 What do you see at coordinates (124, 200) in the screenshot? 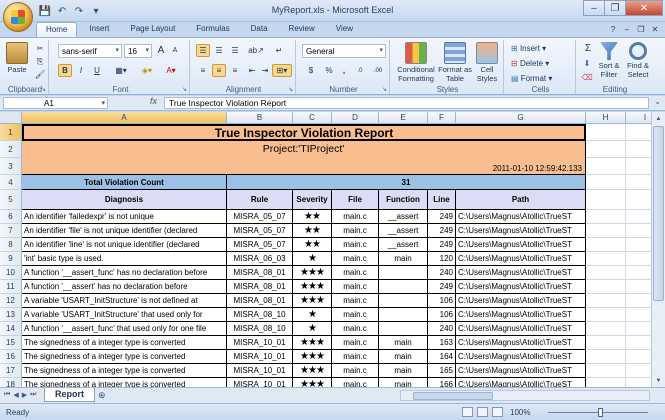
I see `header-diagnosis: Diagnosis` at bounding box center [124, 200].